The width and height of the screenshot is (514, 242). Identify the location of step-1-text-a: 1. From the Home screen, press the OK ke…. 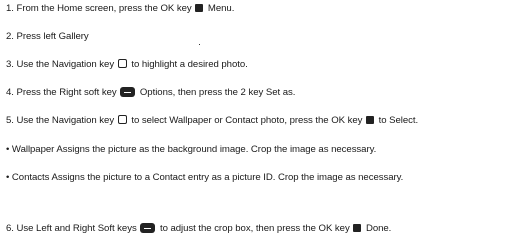
(99, 8).